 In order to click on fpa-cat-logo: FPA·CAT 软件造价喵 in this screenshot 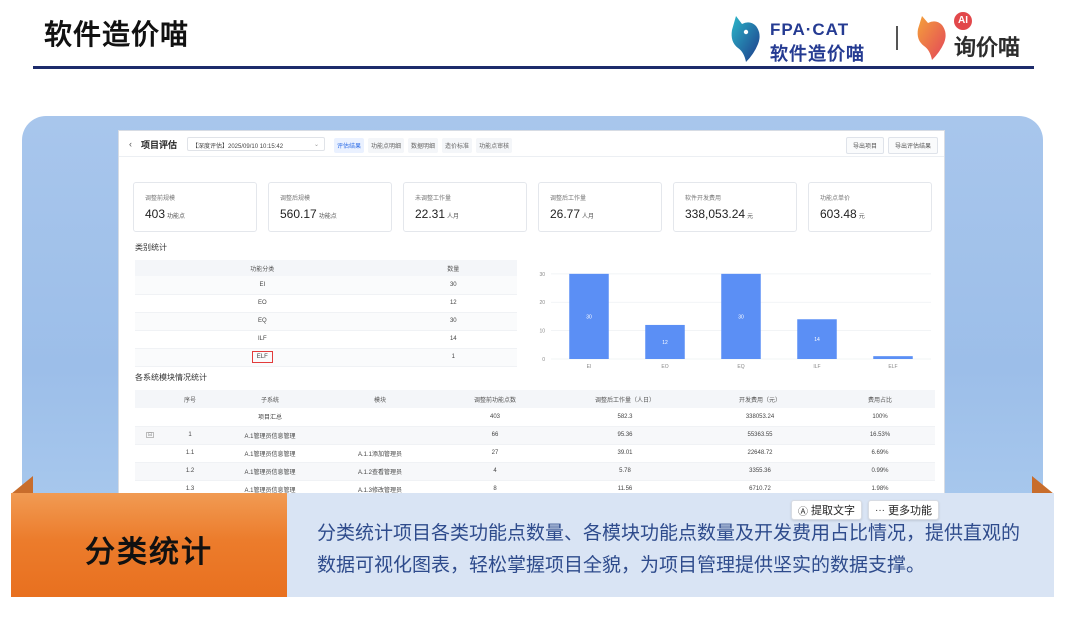, I will do `click(813, 37)`.